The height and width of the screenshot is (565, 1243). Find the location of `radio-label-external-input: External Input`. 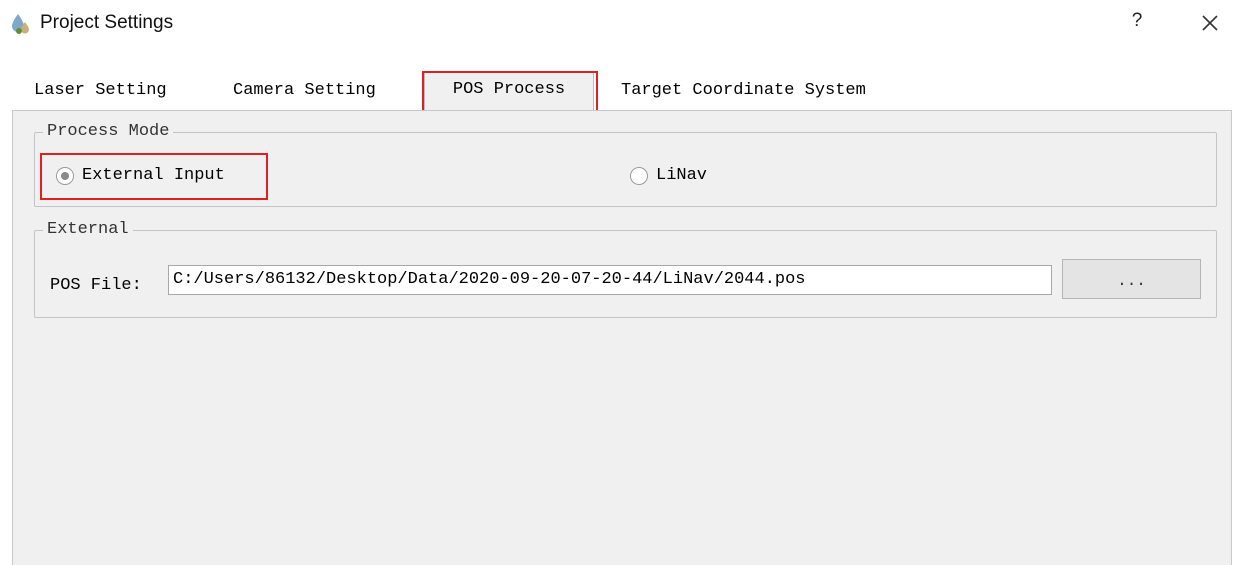

radio-label-external-input: External Input is located at coordinates (153, 176).